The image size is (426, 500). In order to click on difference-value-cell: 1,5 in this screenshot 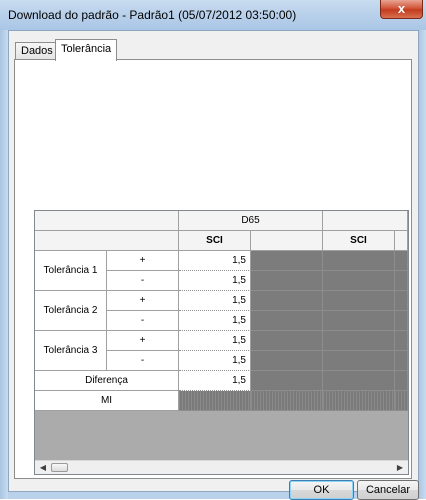, I will do `click(215, 381)`.